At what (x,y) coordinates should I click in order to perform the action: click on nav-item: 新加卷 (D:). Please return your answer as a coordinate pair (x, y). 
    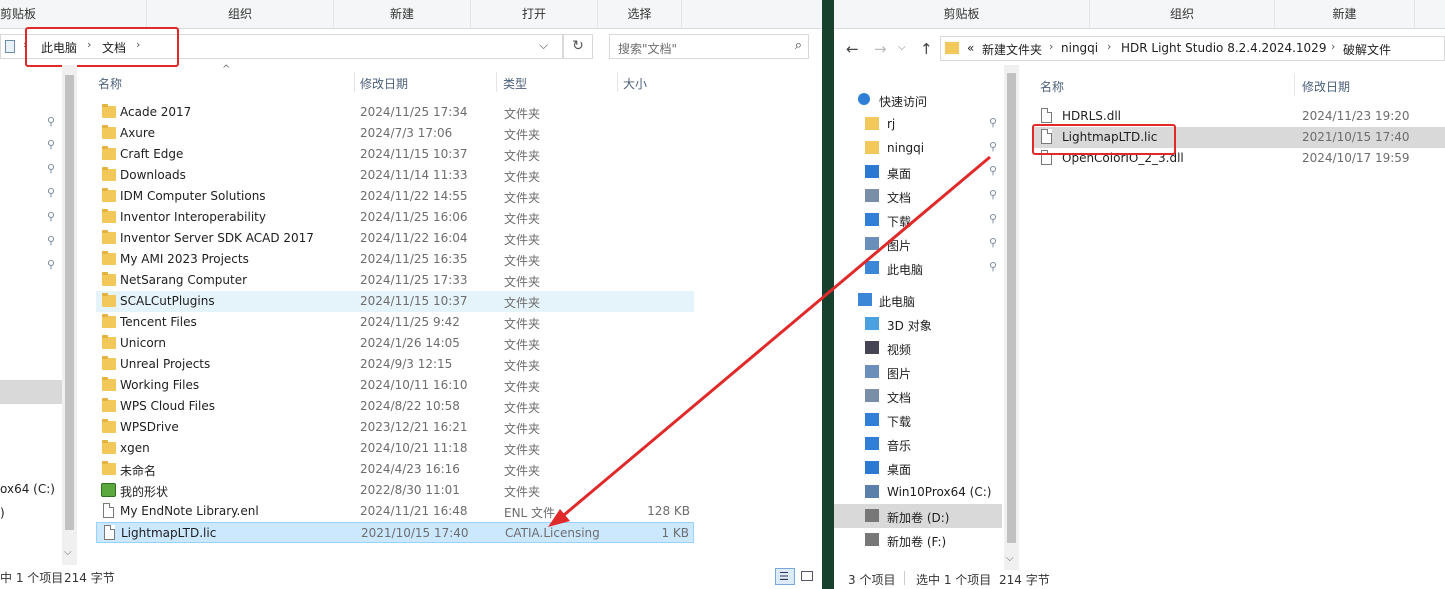
    Looking at the image, I should click on (918, 516).